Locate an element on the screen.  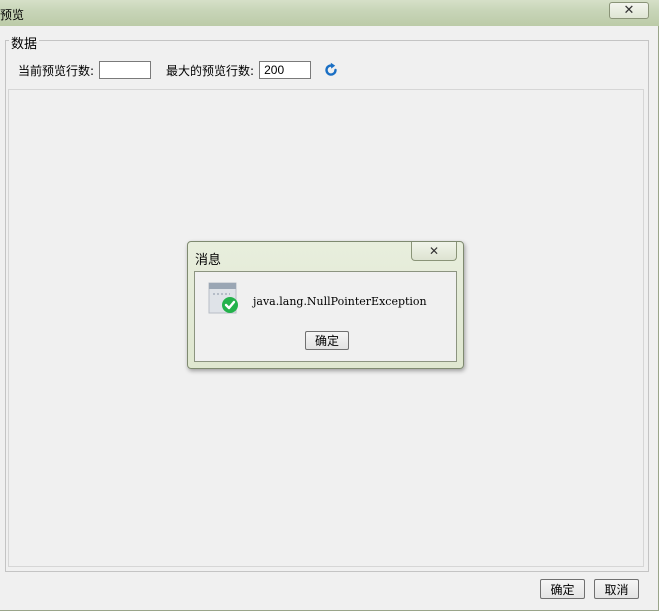
preview-rows-toolbar: 当前预览行数: 最大的预览行数: is located at coordinates (178, 70).